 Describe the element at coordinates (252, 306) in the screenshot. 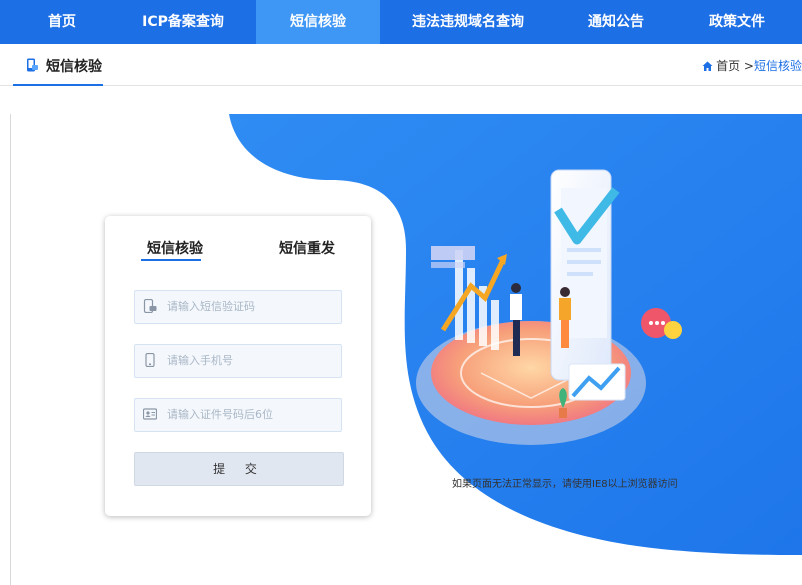

I see `sms-code-input` at that location.